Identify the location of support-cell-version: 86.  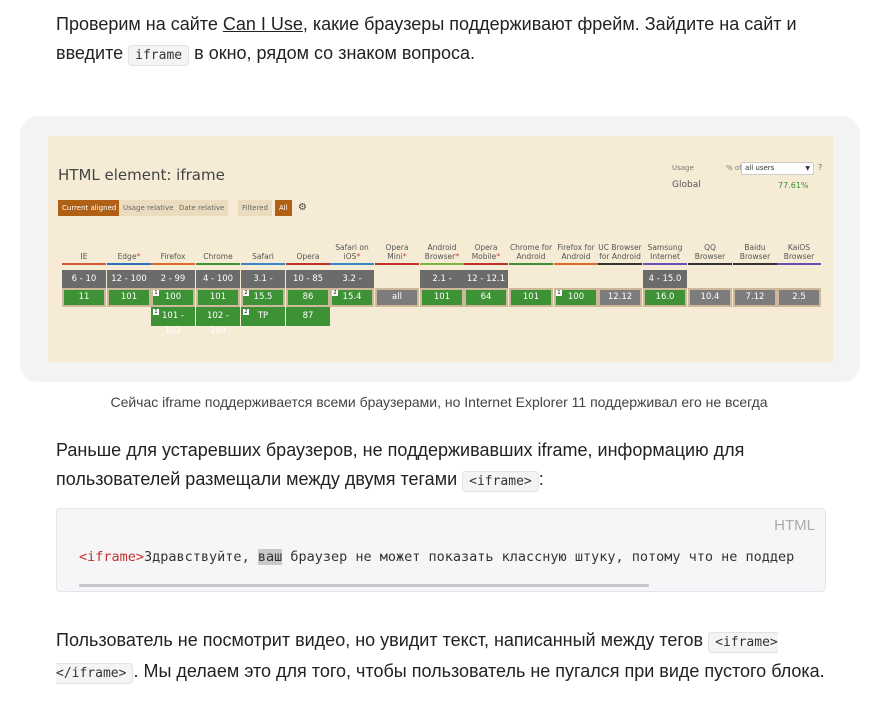
(308, 297).